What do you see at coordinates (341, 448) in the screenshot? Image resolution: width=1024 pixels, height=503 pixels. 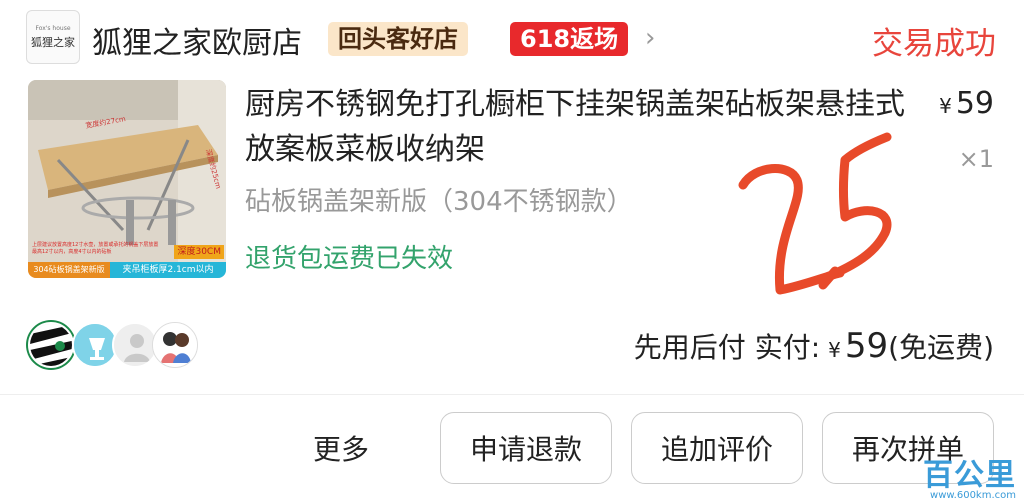 I see `more-button: 更多` at bounding box center [341, 448].